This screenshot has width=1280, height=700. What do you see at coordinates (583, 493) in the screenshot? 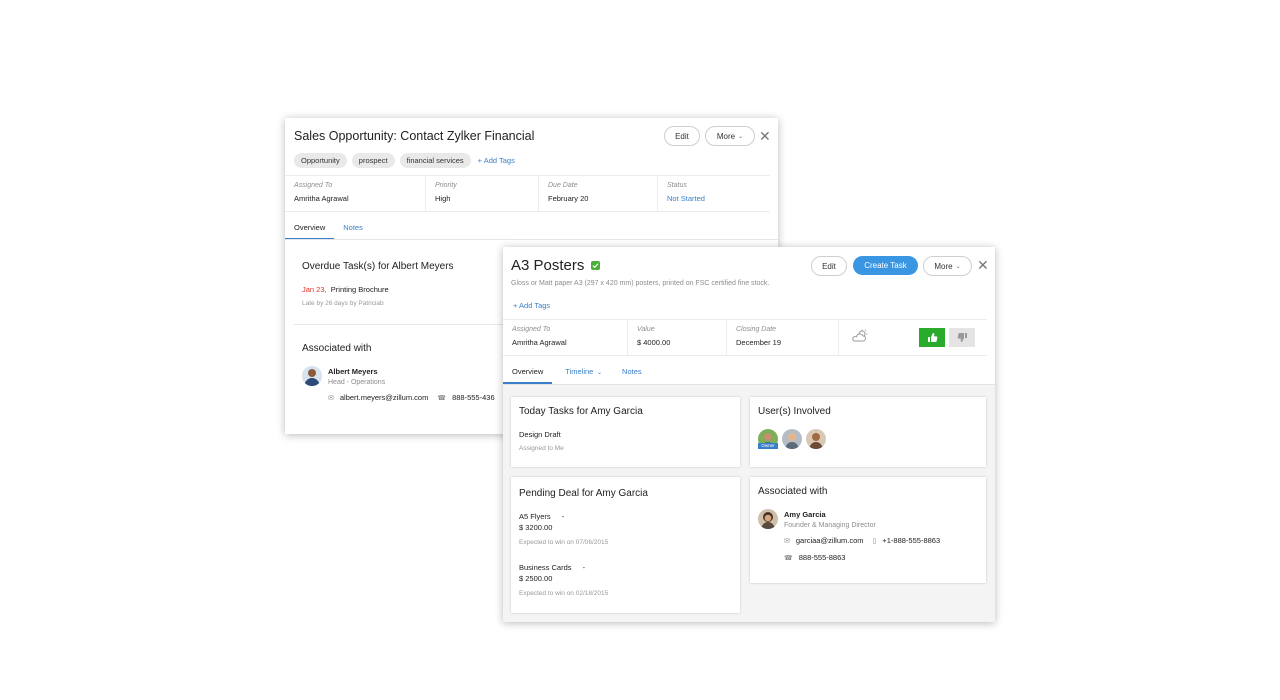
I see `pending-deal-title: Pending Deal for Amy Garcia` at bounding box center [583, 493].